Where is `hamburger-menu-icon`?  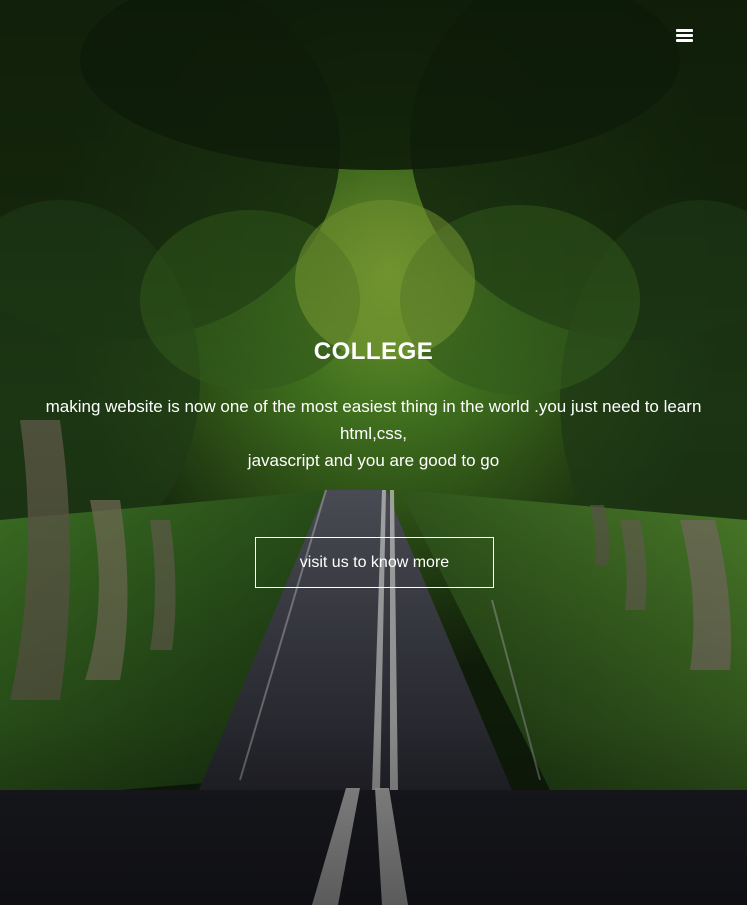
hamburger-menu-icon is located at coordinates (685, 36).